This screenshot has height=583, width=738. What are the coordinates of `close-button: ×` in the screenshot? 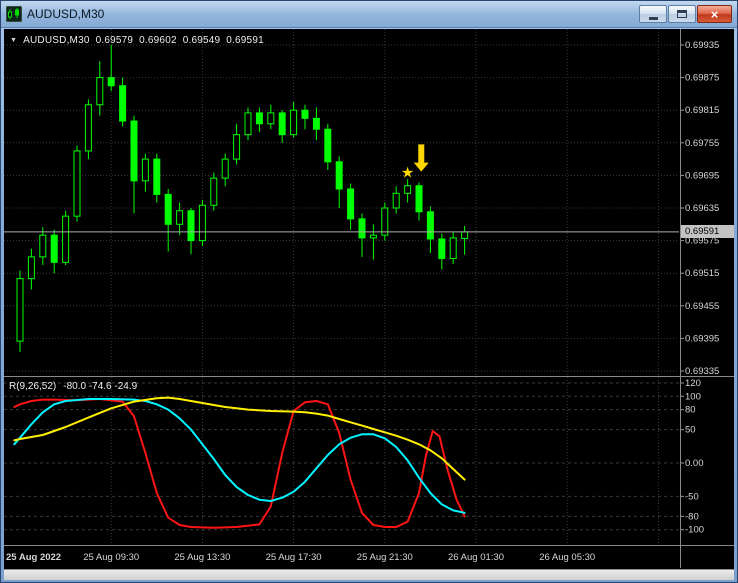 It's located at (714, 14).